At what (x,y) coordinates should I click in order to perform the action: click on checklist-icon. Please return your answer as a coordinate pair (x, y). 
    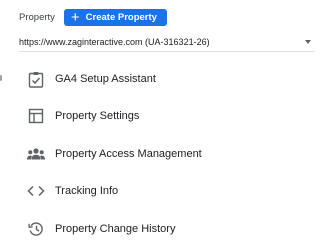
    Looking at the image, I should click on (36, 79).